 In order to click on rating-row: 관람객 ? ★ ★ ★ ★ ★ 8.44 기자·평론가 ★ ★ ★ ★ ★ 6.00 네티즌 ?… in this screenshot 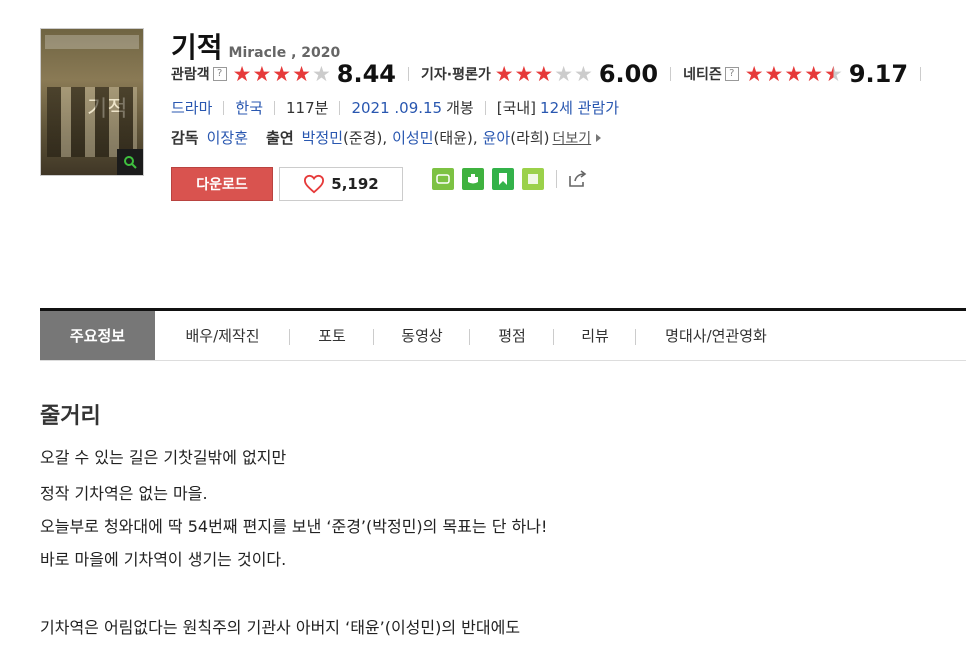, I will do `click(552, 74)`.